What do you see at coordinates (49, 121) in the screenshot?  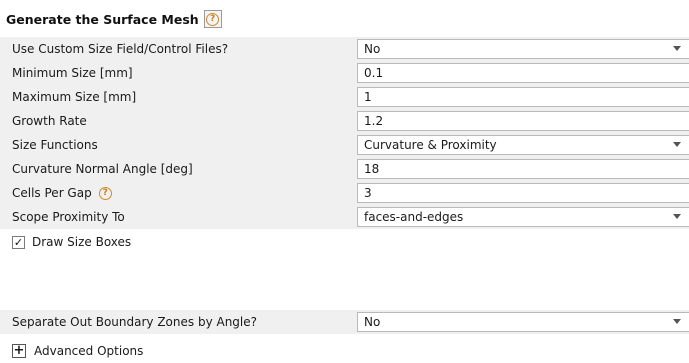 I see `field-label: Growth Rate` at bounding box center [49, 121].